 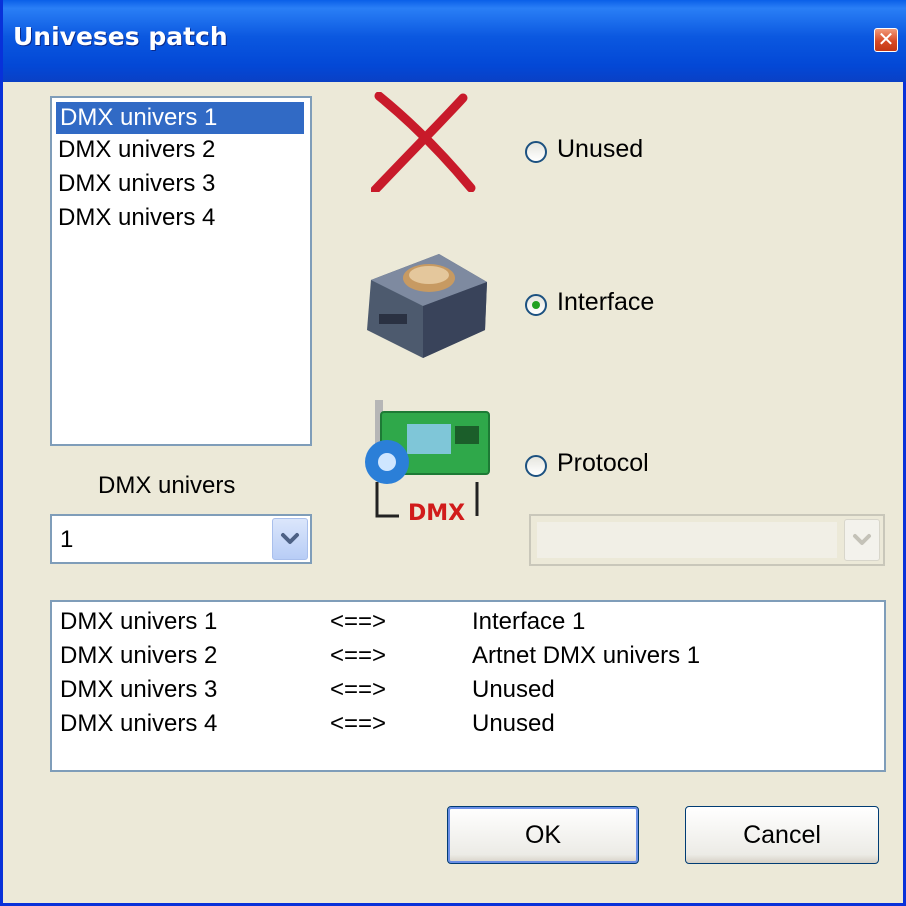 I want to click on dmx-univers-select: 1, so click(x=181, y=539).